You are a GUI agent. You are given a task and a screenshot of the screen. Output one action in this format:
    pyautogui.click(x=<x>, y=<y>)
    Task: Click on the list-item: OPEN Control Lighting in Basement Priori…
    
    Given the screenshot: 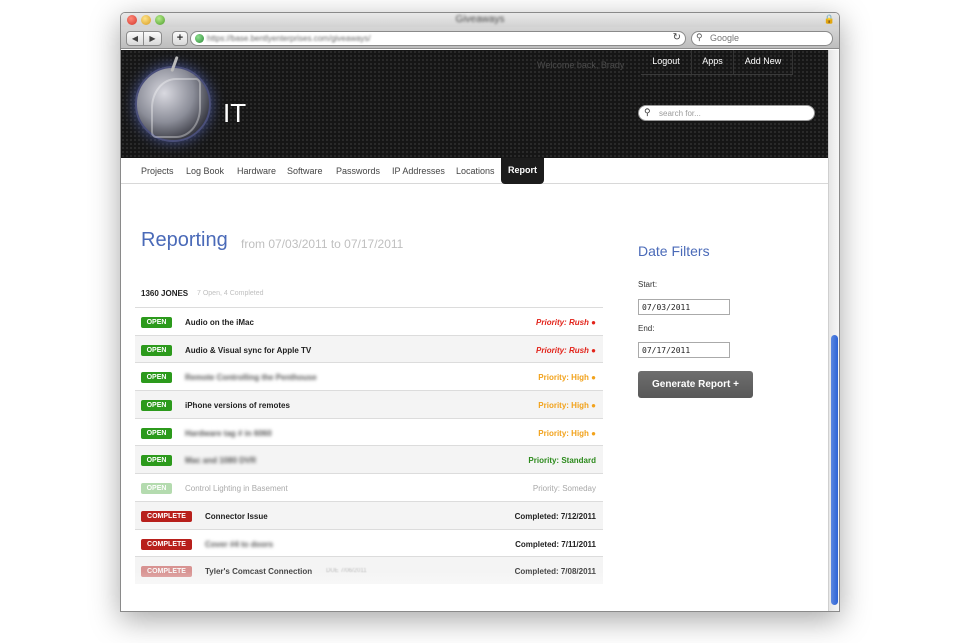 What is the action you would take?
    pyautogui.click(x=369, y=487)
    